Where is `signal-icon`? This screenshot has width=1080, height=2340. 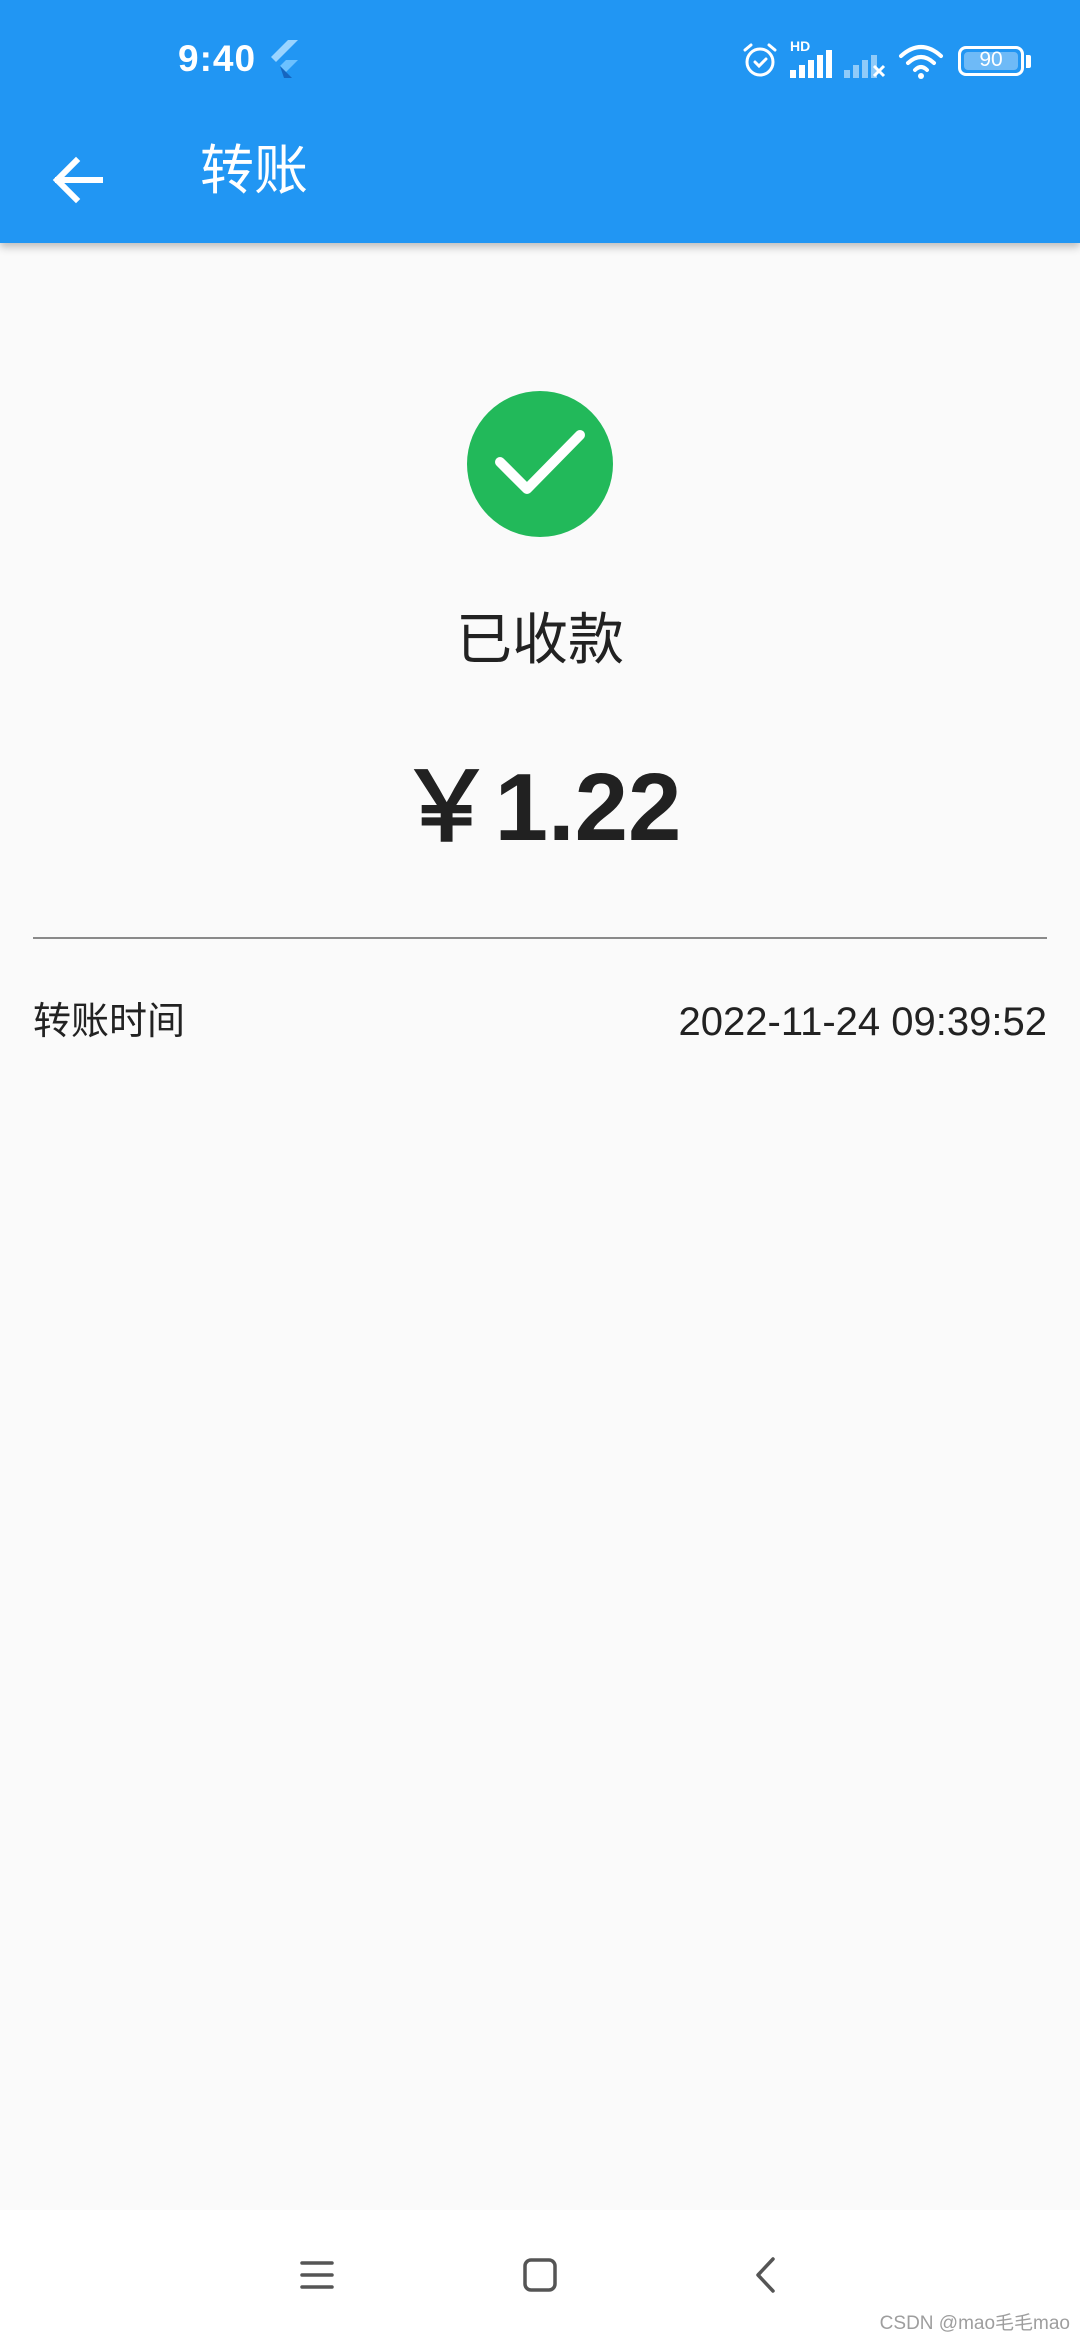 signal-icon is located at coordinates (811, 64).